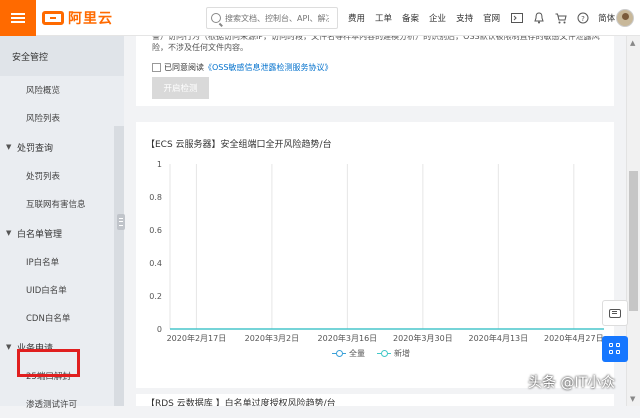 This screenshot has height=418, width=640. What do you see at coordinates (62, 118) in the screenshot?
I see `sidebar-item-risk-list: 风险列表` at bounding box center [62, 118].